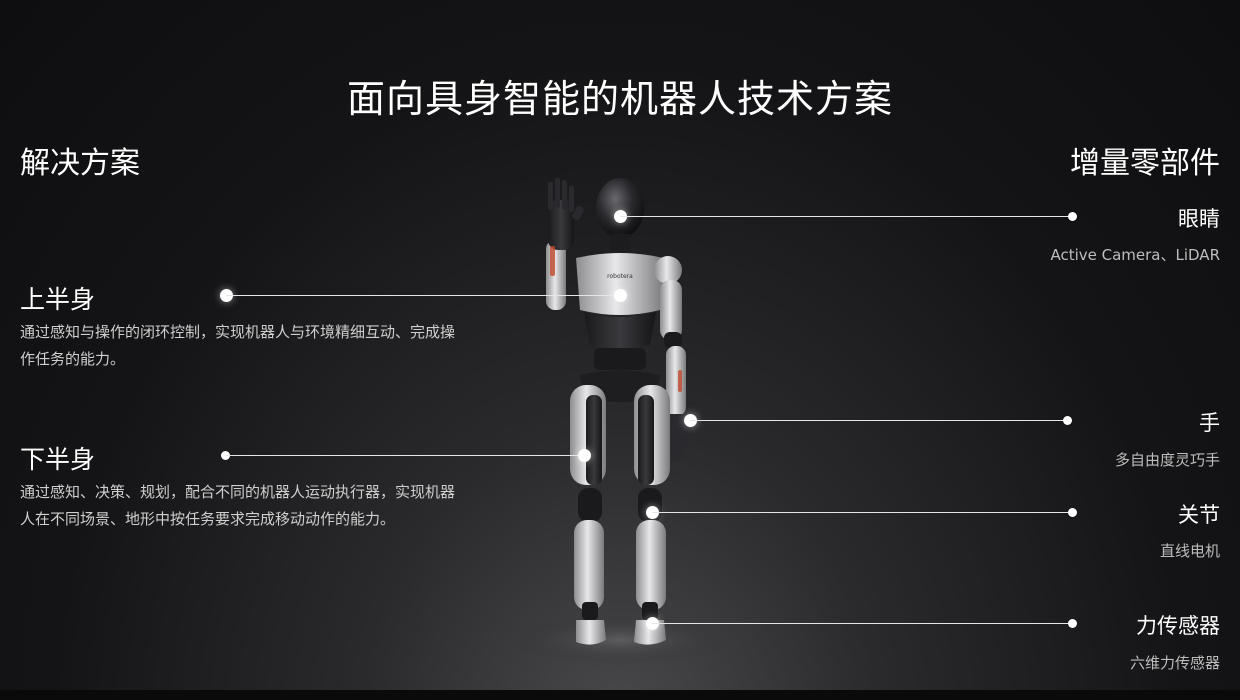 The height and width of the screenshot is (700, 1240). What do you see at coordinates (1072, 512) in the screenshot?
I see `joint-end-dot` at bounding box center [1072, 512].